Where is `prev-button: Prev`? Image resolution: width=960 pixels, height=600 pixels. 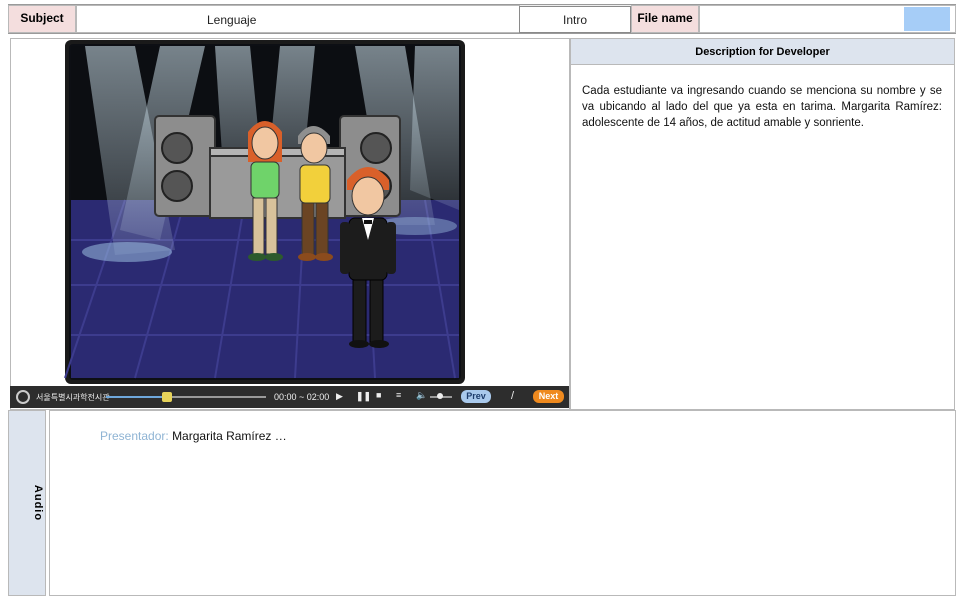 prev-button: Prev is located at coordinates (476, 396).